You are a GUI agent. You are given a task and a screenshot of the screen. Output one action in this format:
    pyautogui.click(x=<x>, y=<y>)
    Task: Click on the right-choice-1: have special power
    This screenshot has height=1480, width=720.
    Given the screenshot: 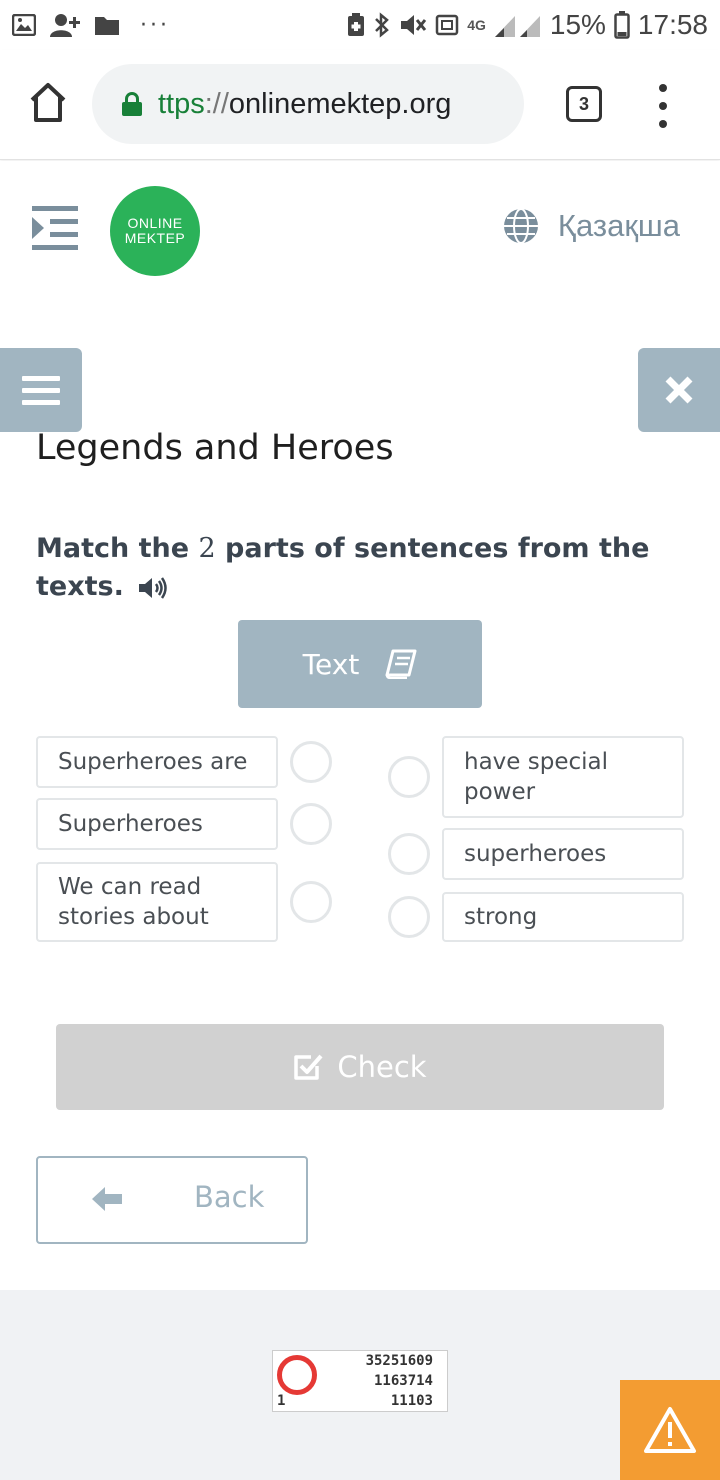 What is the action you would take?
    pyautogui.click(x=563, y=777)
    